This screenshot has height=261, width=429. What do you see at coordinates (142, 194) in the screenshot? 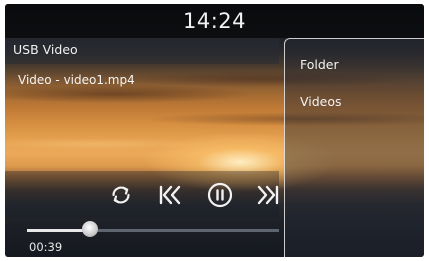
I see `controls-bar` at bounding box center [142, 194].